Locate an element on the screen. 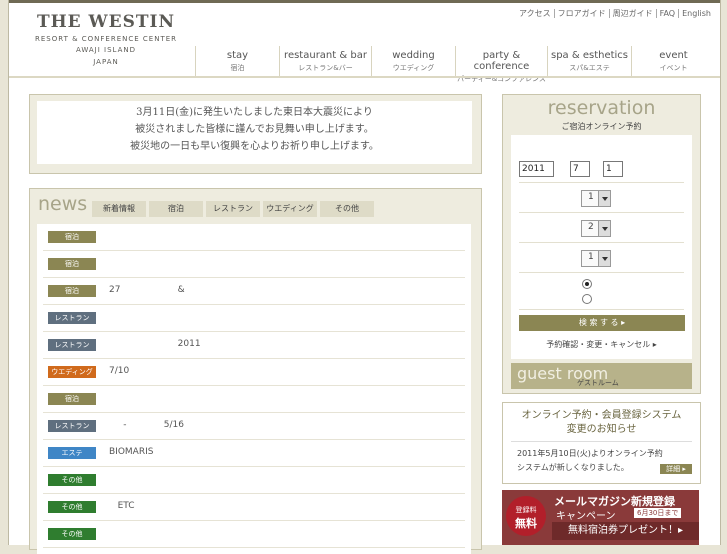 This screenshot has width=727, height=554. top-line is located at coordinates (364, 1).